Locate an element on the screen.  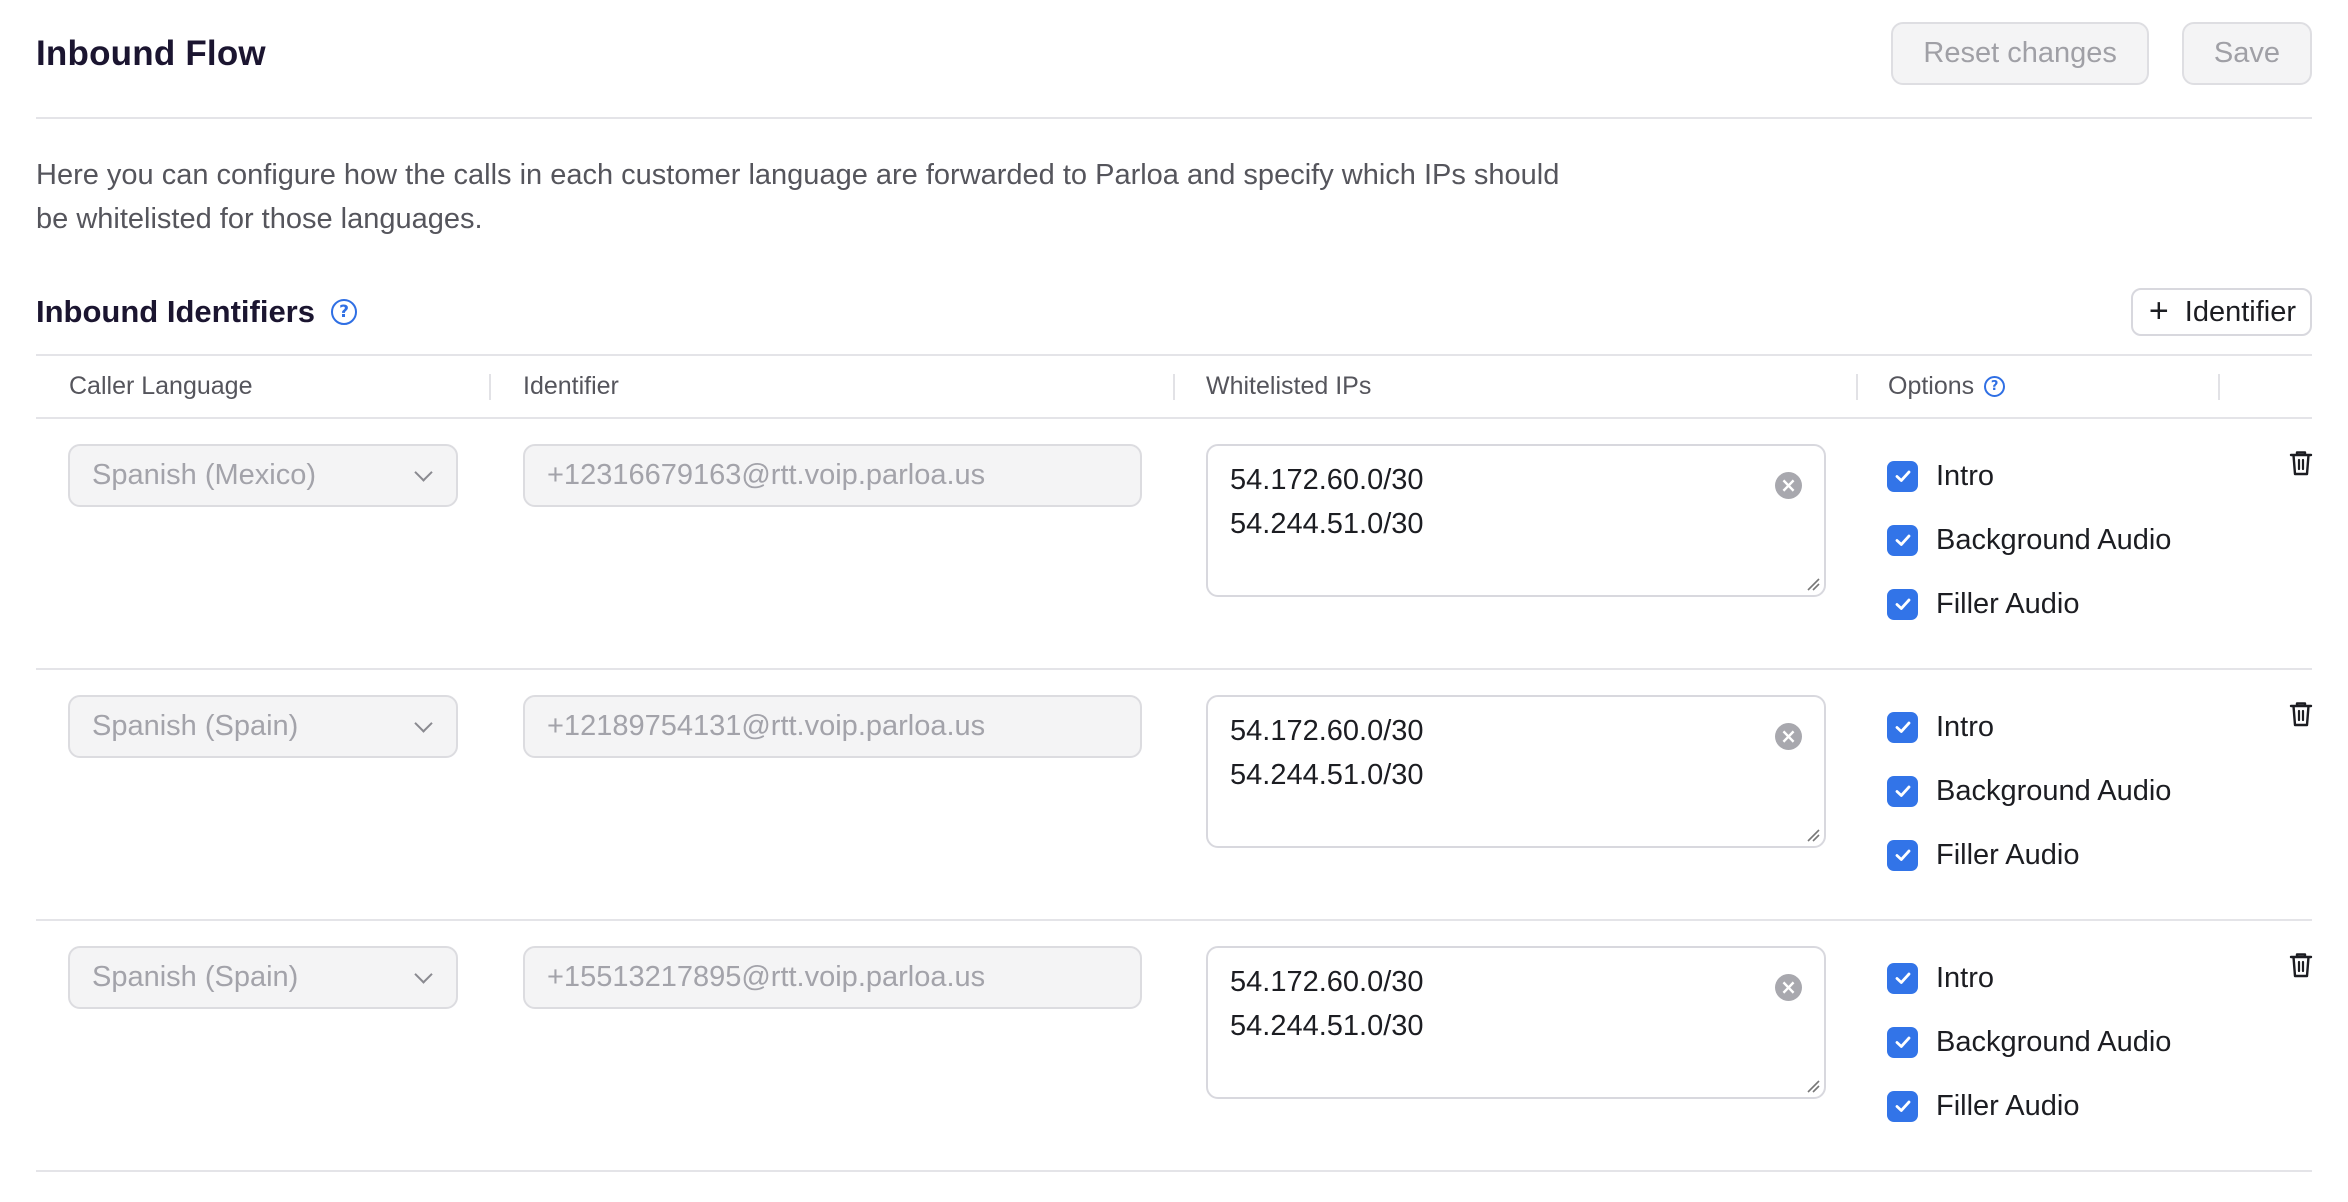
save-button: Save is located at coordinates (2246, 53).